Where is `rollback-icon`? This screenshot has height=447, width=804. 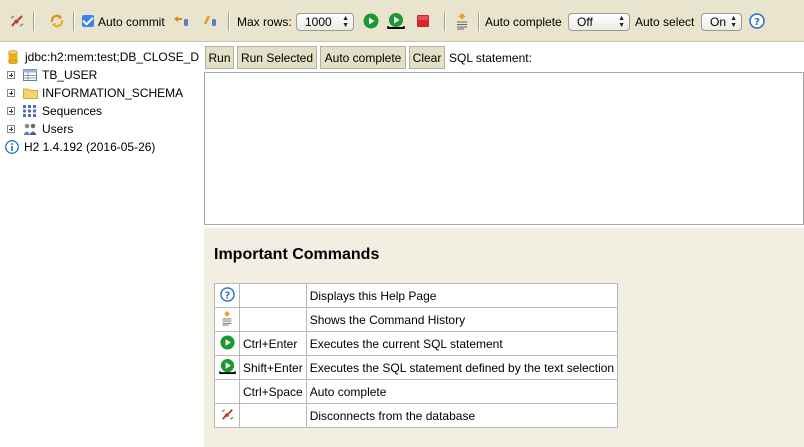 rollback-icon is located at coordinates (181, 21).